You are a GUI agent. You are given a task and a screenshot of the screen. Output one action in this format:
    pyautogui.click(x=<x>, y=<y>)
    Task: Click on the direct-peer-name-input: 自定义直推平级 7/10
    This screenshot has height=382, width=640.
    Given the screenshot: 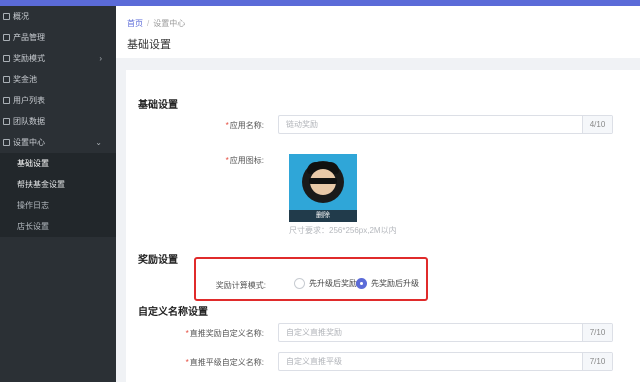 What is the action you would take?
    pyautogui.click(x=445, y=361)
    